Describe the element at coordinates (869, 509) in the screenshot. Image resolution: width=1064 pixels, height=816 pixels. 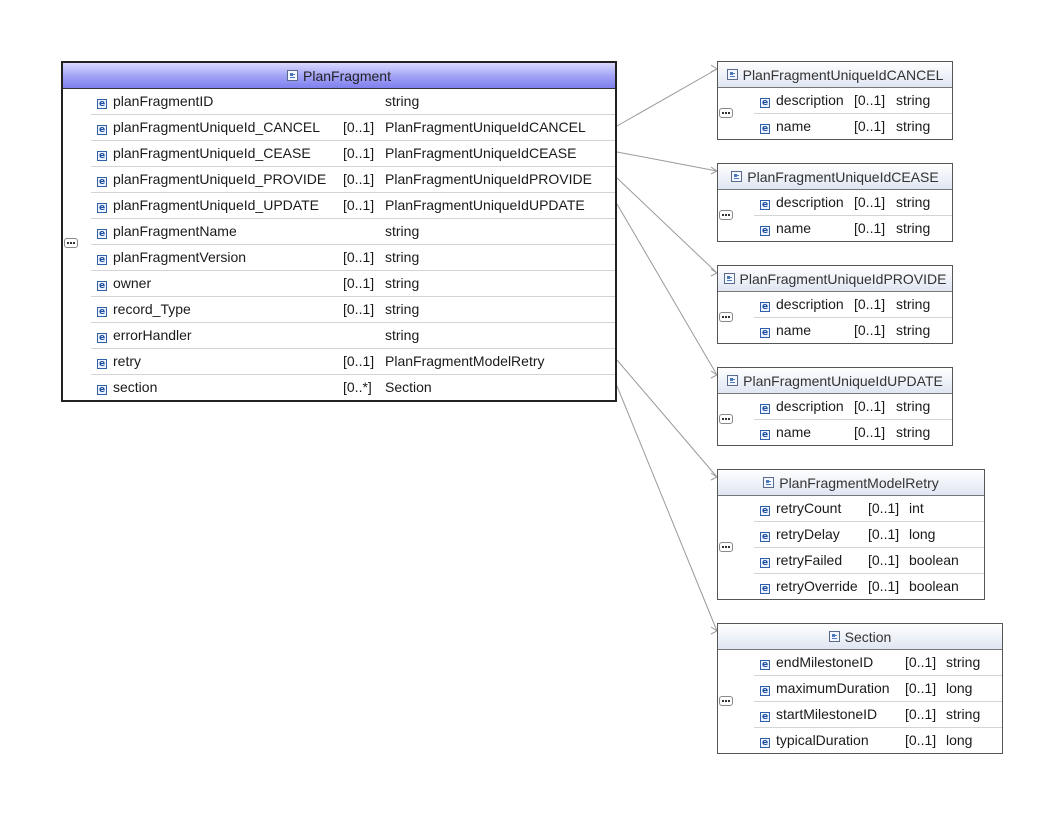
I see `element-row: e retryCount [0..1] int` at that location.